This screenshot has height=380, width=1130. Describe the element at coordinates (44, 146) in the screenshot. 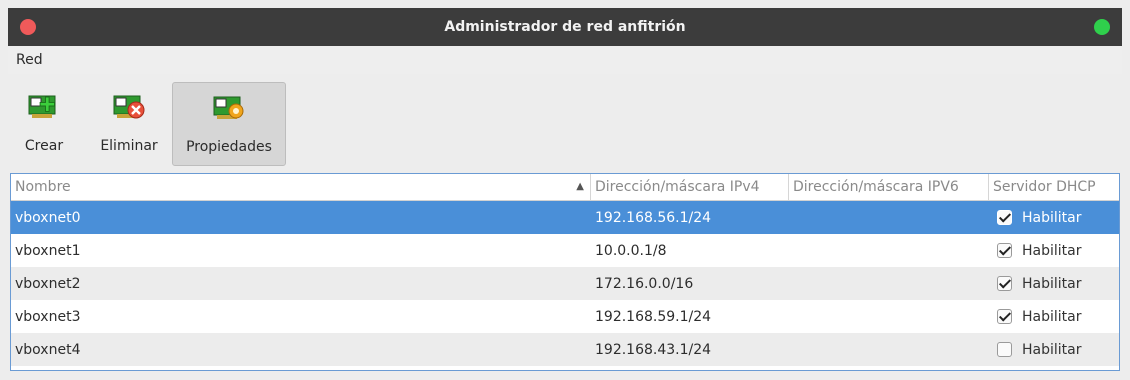

I see `create-label: Crear` at that location.